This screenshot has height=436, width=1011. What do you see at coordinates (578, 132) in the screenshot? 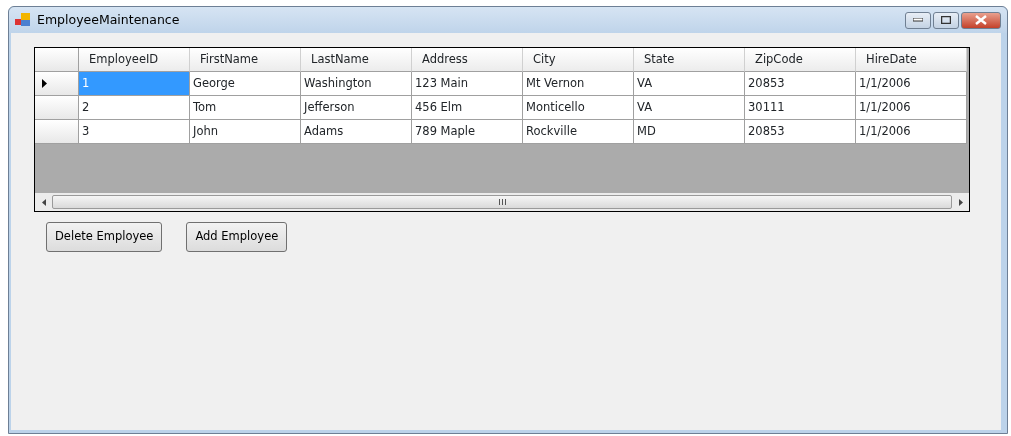
I see `table-cell: Rockville` at bounding box center [578, 132].